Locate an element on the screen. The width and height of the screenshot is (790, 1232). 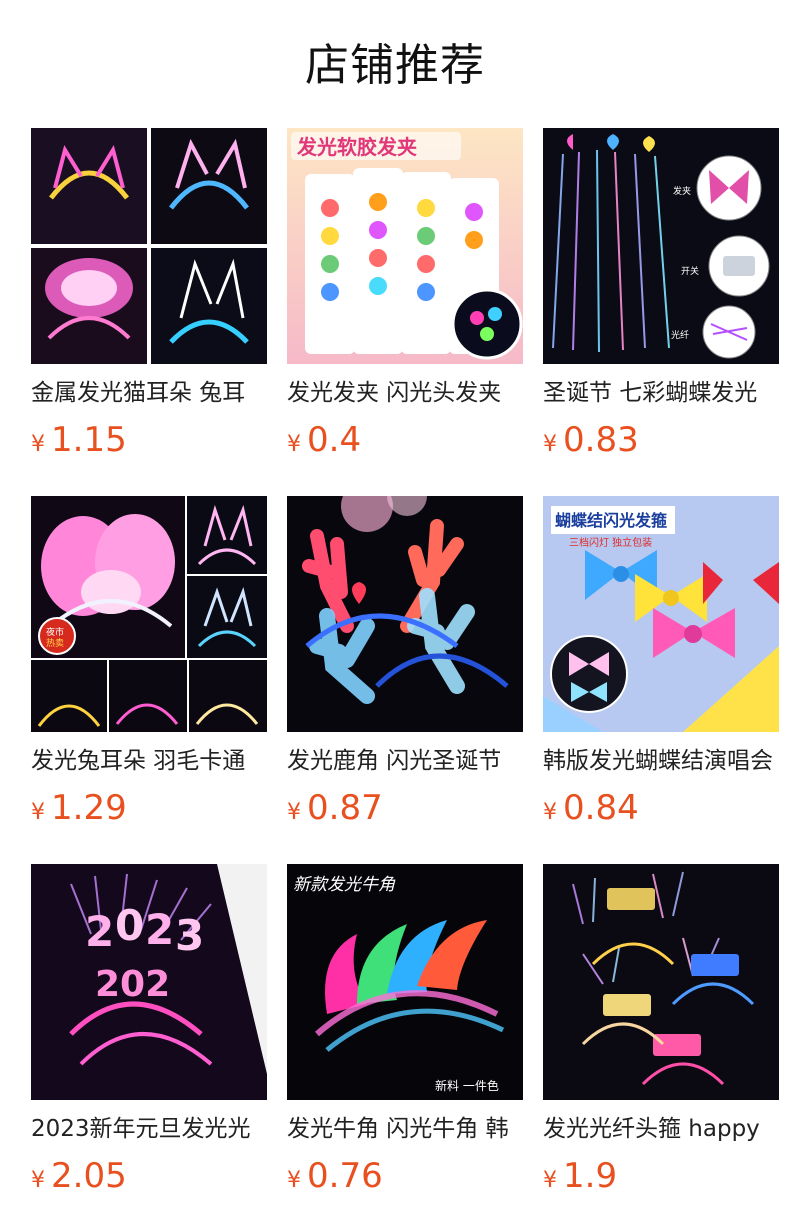
product-card: 发夹 开关 光纤 圣诞节 七彩蝴蝶发光 ¥ 0.83 is located at coordinates (661, 294).